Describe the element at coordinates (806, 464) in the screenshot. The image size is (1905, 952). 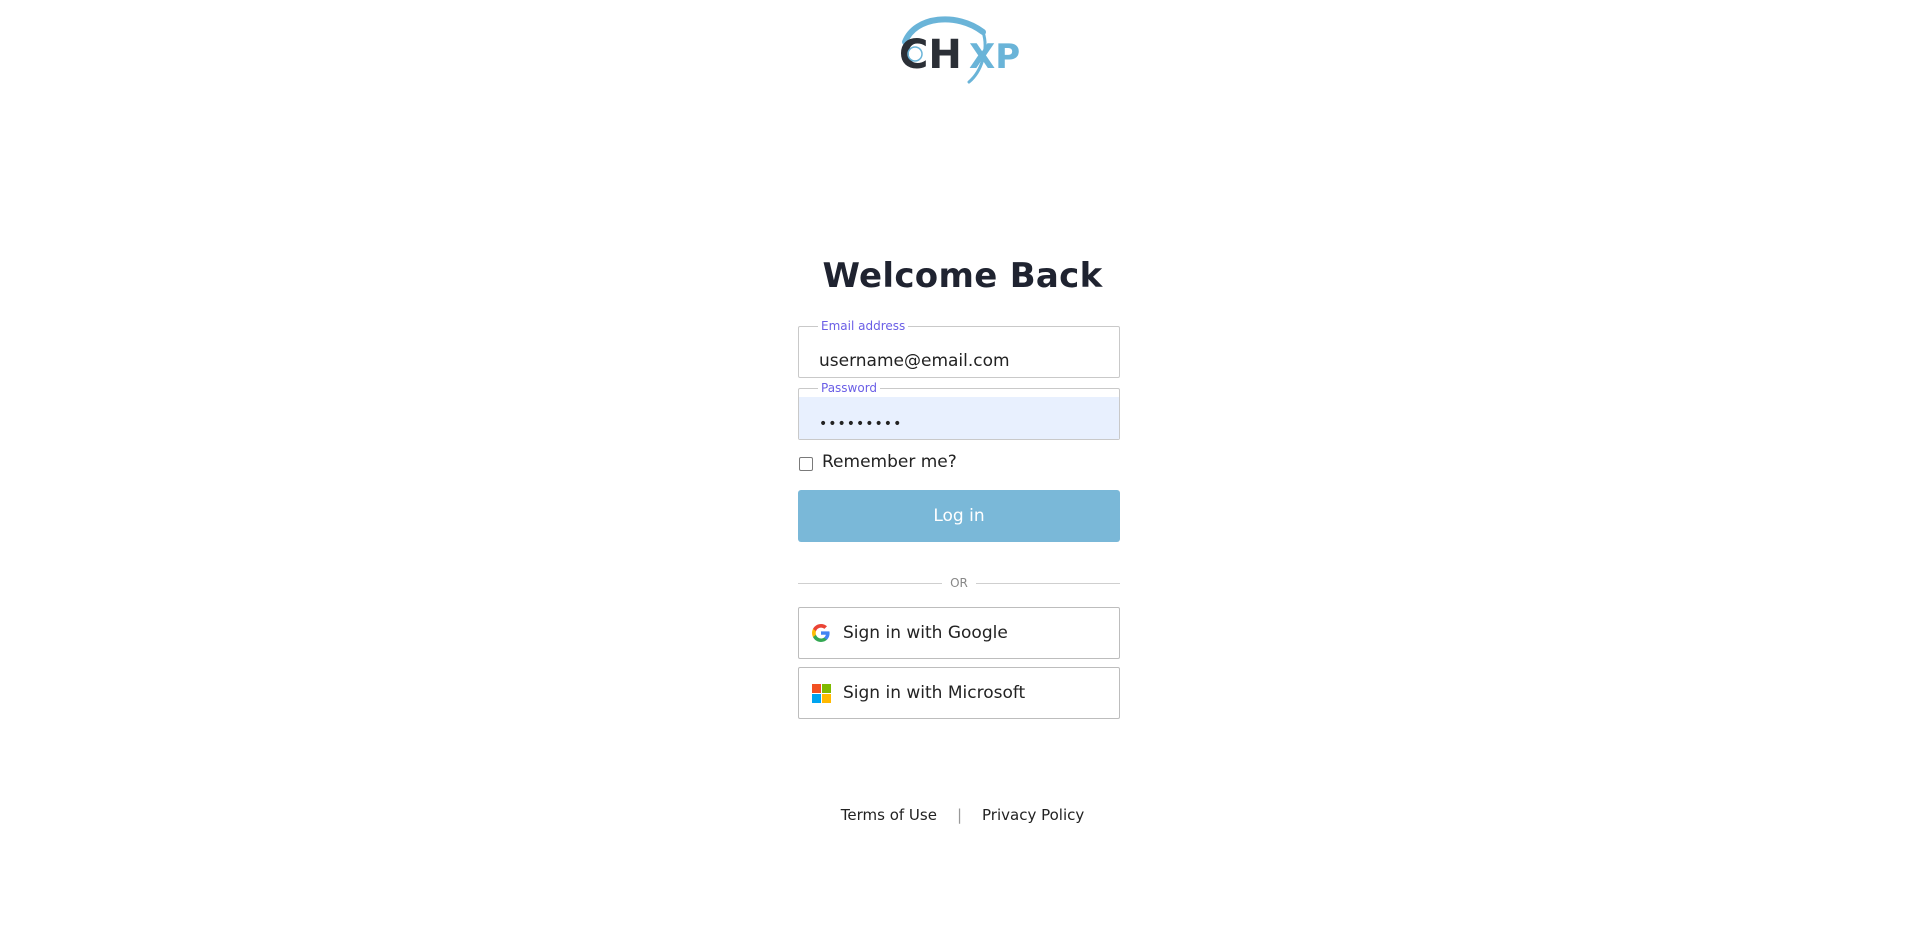
I see `remember-me-checkbox` at that location.